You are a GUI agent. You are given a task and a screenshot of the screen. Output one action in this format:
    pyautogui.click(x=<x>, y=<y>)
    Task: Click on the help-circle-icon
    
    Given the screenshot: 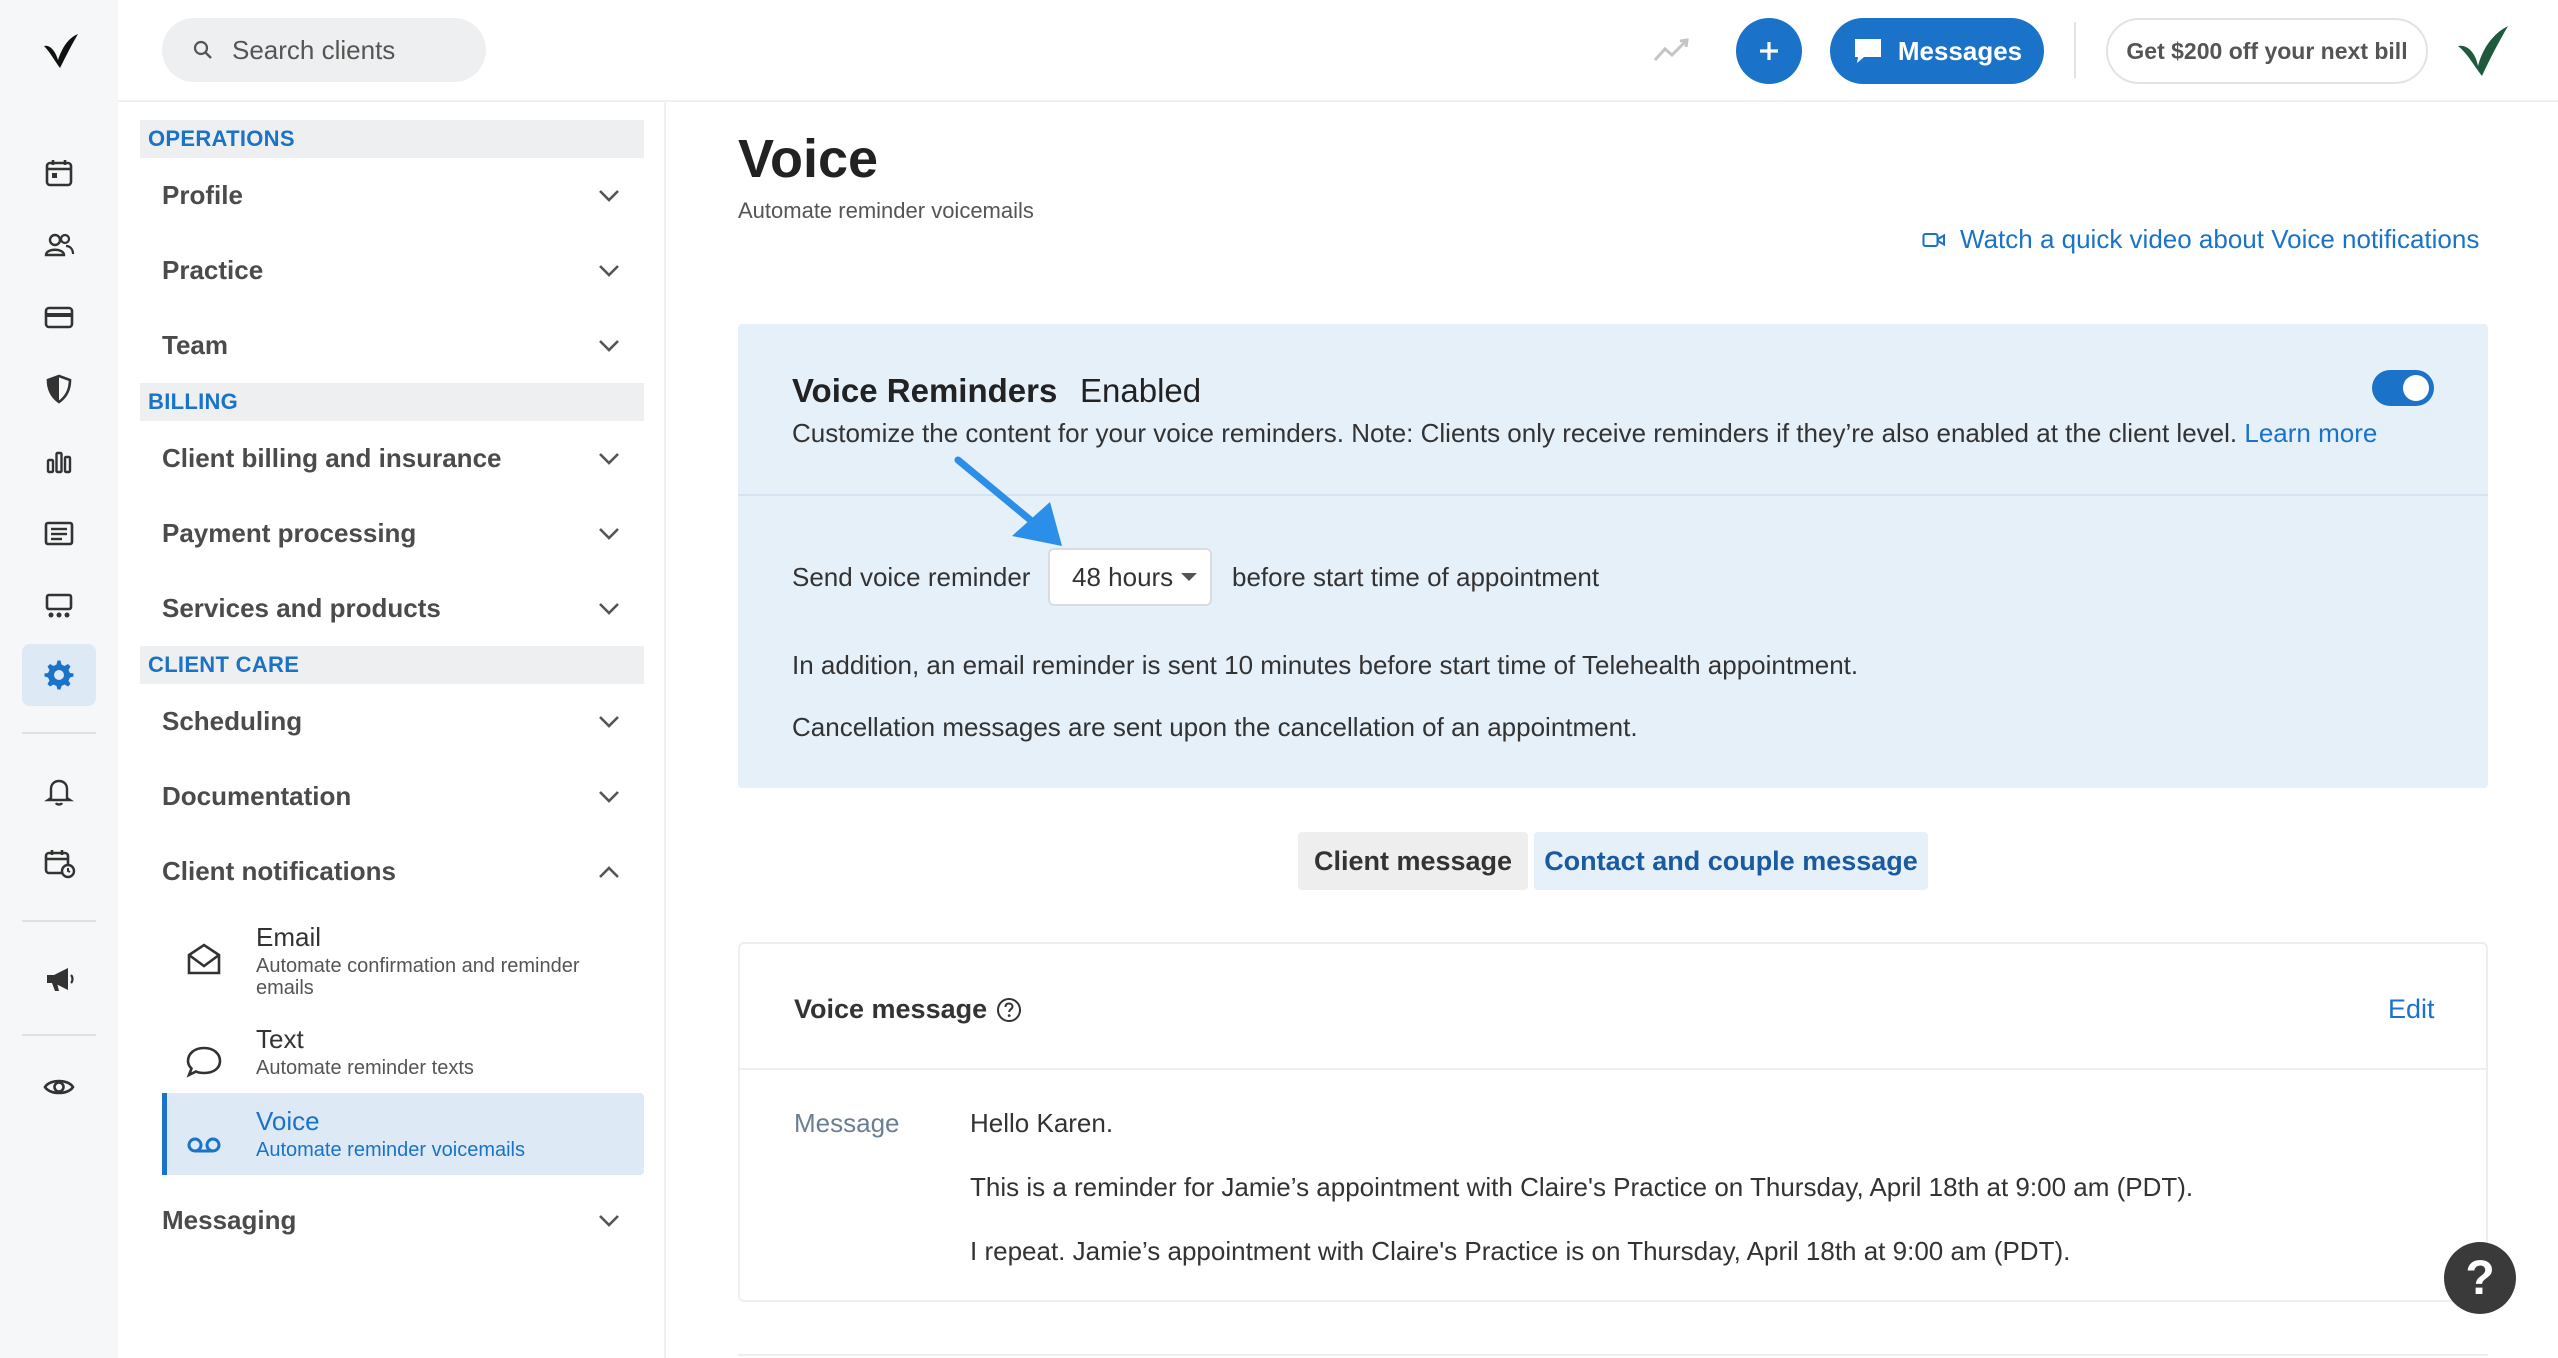 What is the action you would take?
    pyautogui.click(x=1009, y=1010)
    